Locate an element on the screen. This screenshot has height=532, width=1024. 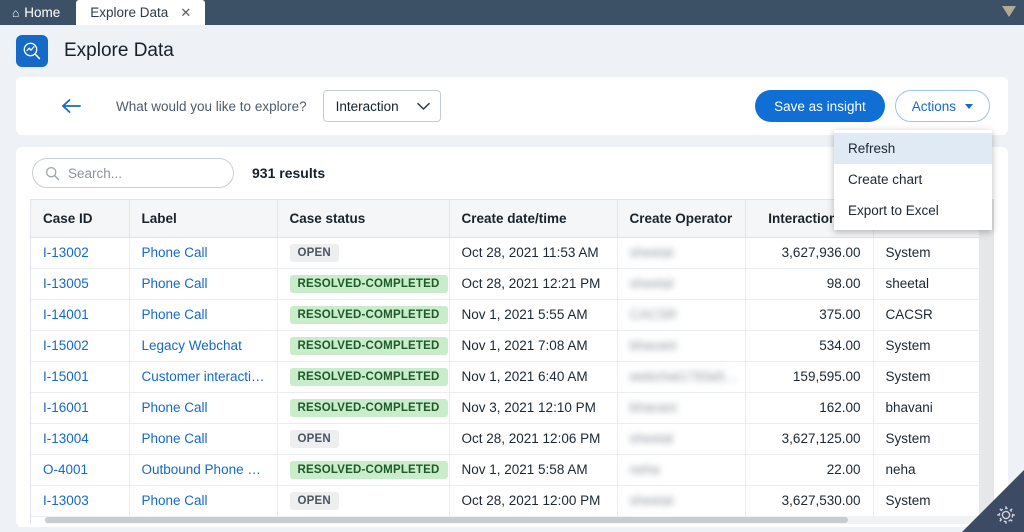
explore-data-icon is located at coordinates (32, 51).